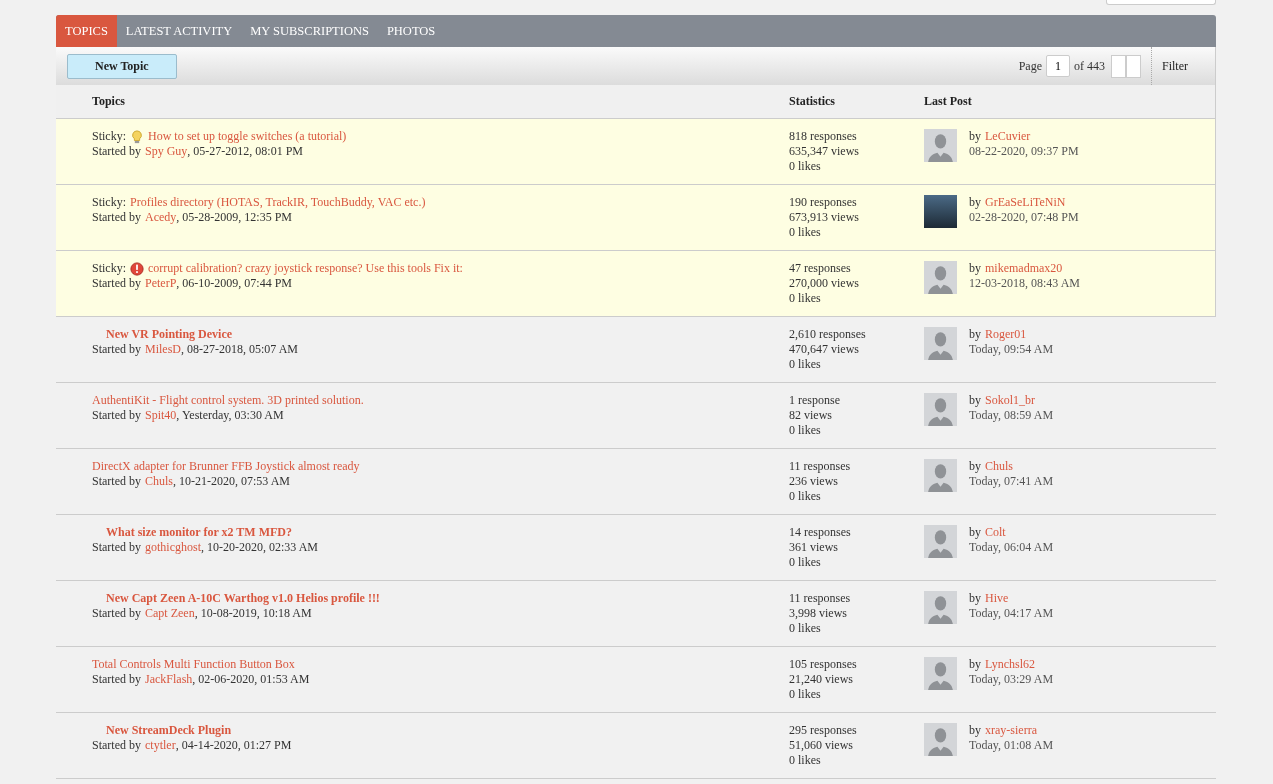 Image resolution: width=1273 pixels, height=784 pixels. I want to click on topic-title-link: How to set up toggle switches (a tutorial), so click(247, 136).